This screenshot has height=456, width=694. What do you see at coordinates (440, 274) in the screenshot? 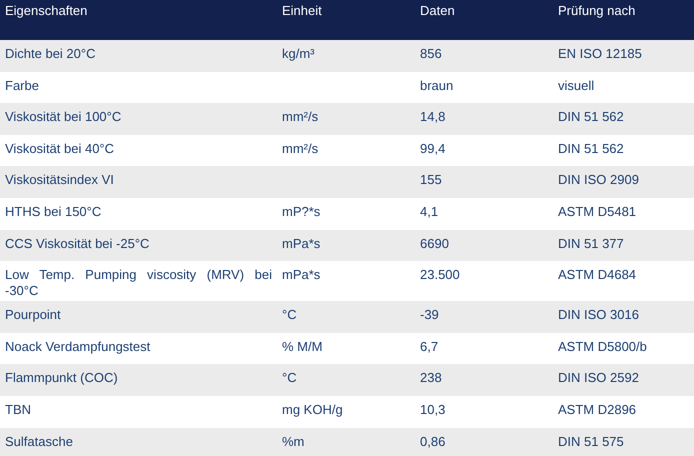
I see `value-cell: 23.500` at bounding box center [440, 274].